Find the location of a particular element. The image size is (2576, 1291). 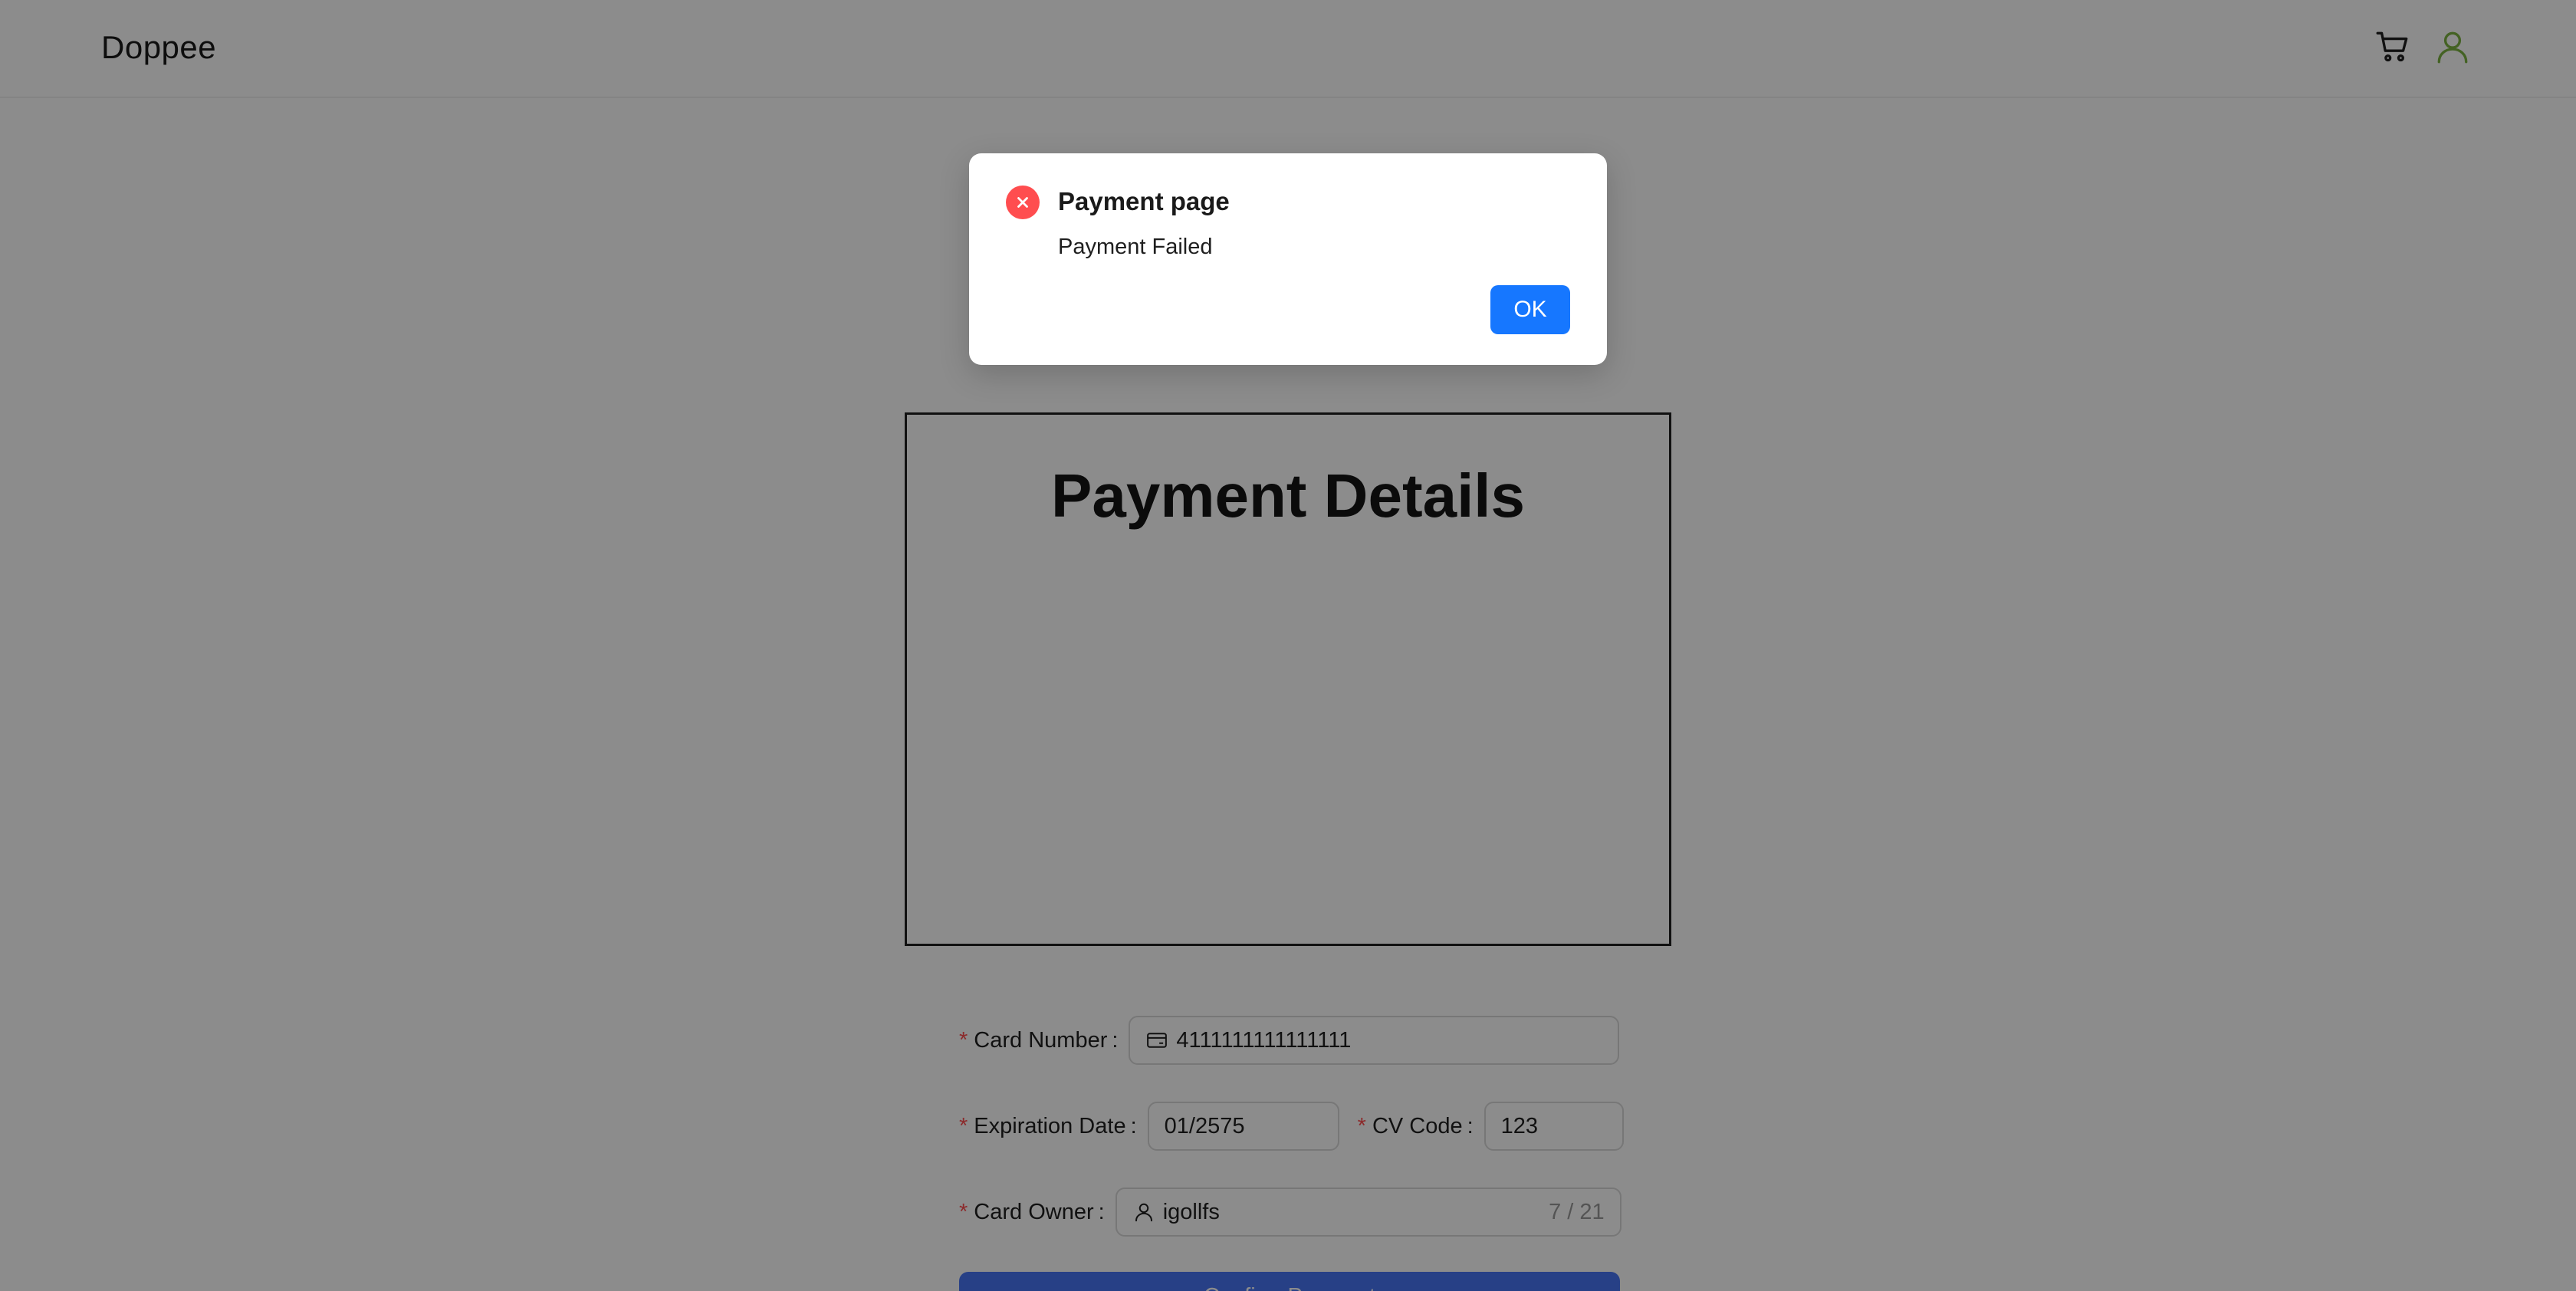

ok-button: OK is located at coordinates (1530, 309).